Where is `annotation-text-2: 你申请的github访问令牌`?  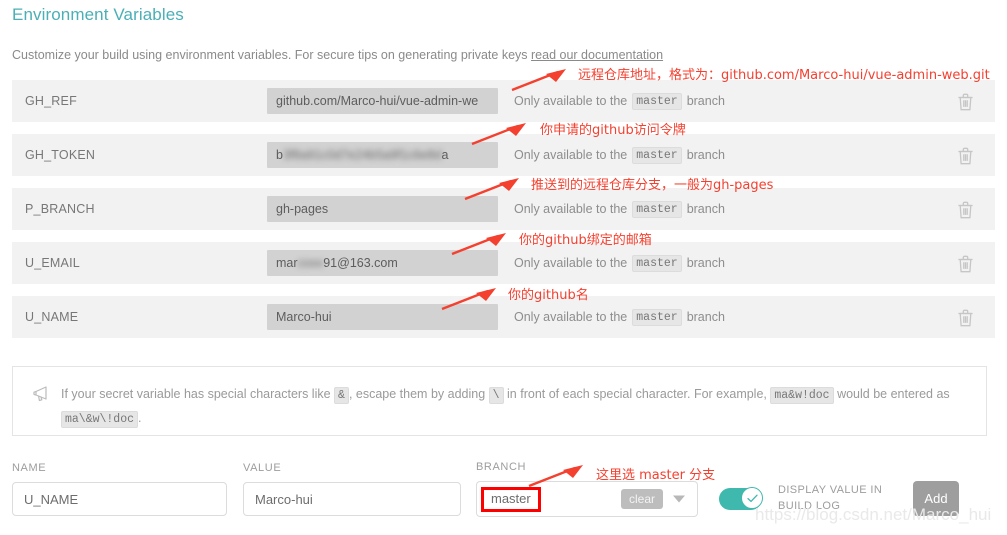 annotation-text-2: 你申请的github访问令牌 is located at coordinates (613, 130).